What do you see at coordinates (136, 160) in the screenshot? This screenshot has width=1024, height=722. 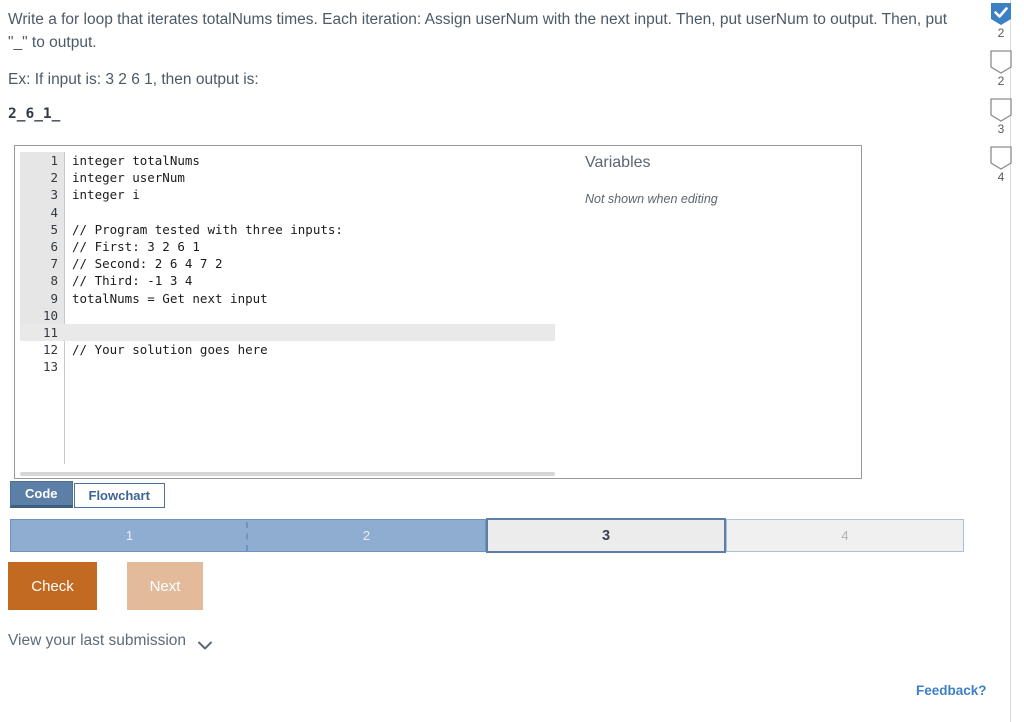 I see `line-source: integer totalNums` at bounding box center [136, 160].